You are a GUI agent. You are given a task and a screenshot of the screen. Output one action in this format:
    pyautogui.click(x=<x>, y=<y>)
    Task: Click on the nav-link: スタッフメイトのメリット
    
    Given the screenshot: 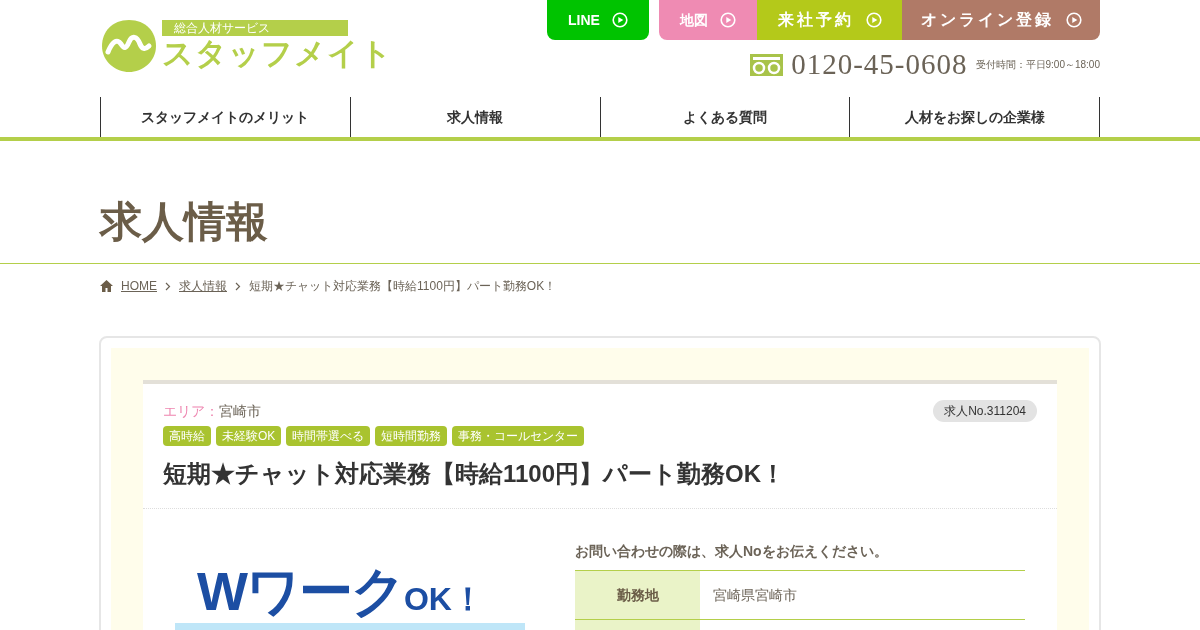 What is the action you would take?
    pyautogui.click(x=226, y=117)
    